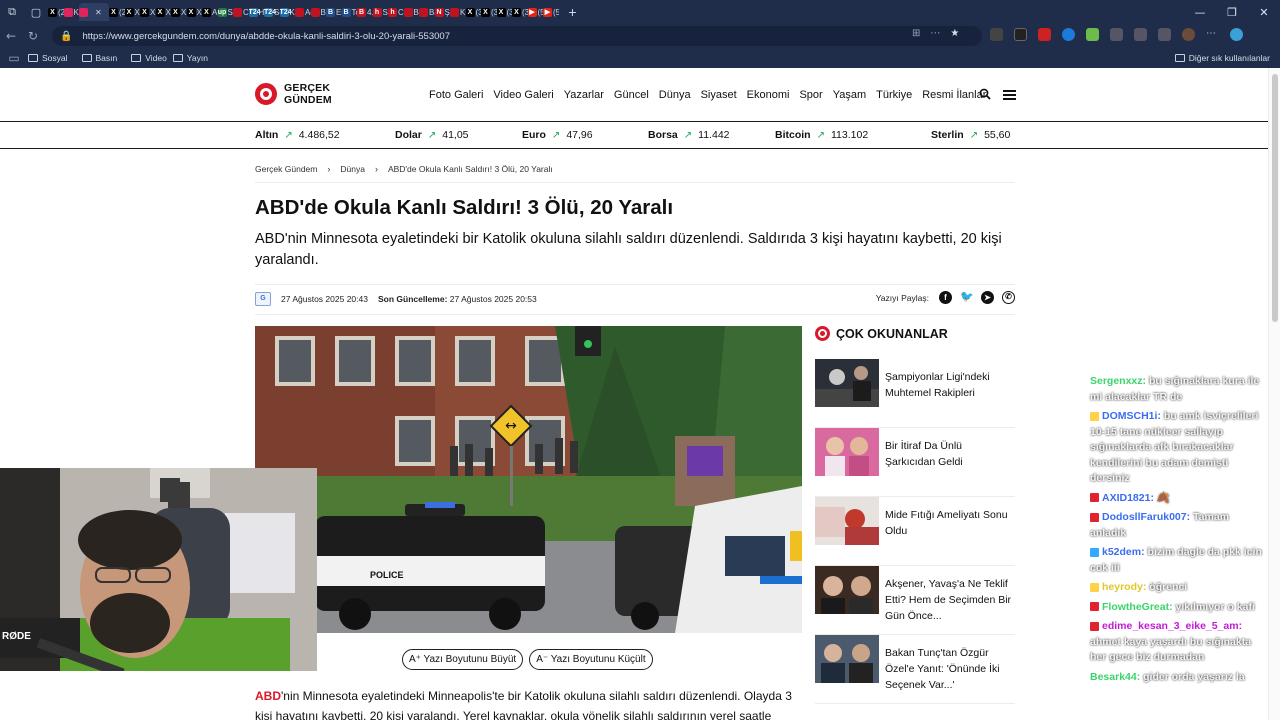  Describe the element at coordinates (631, 95) in the screenshot. I see `menu-item: Güncel` at that location.